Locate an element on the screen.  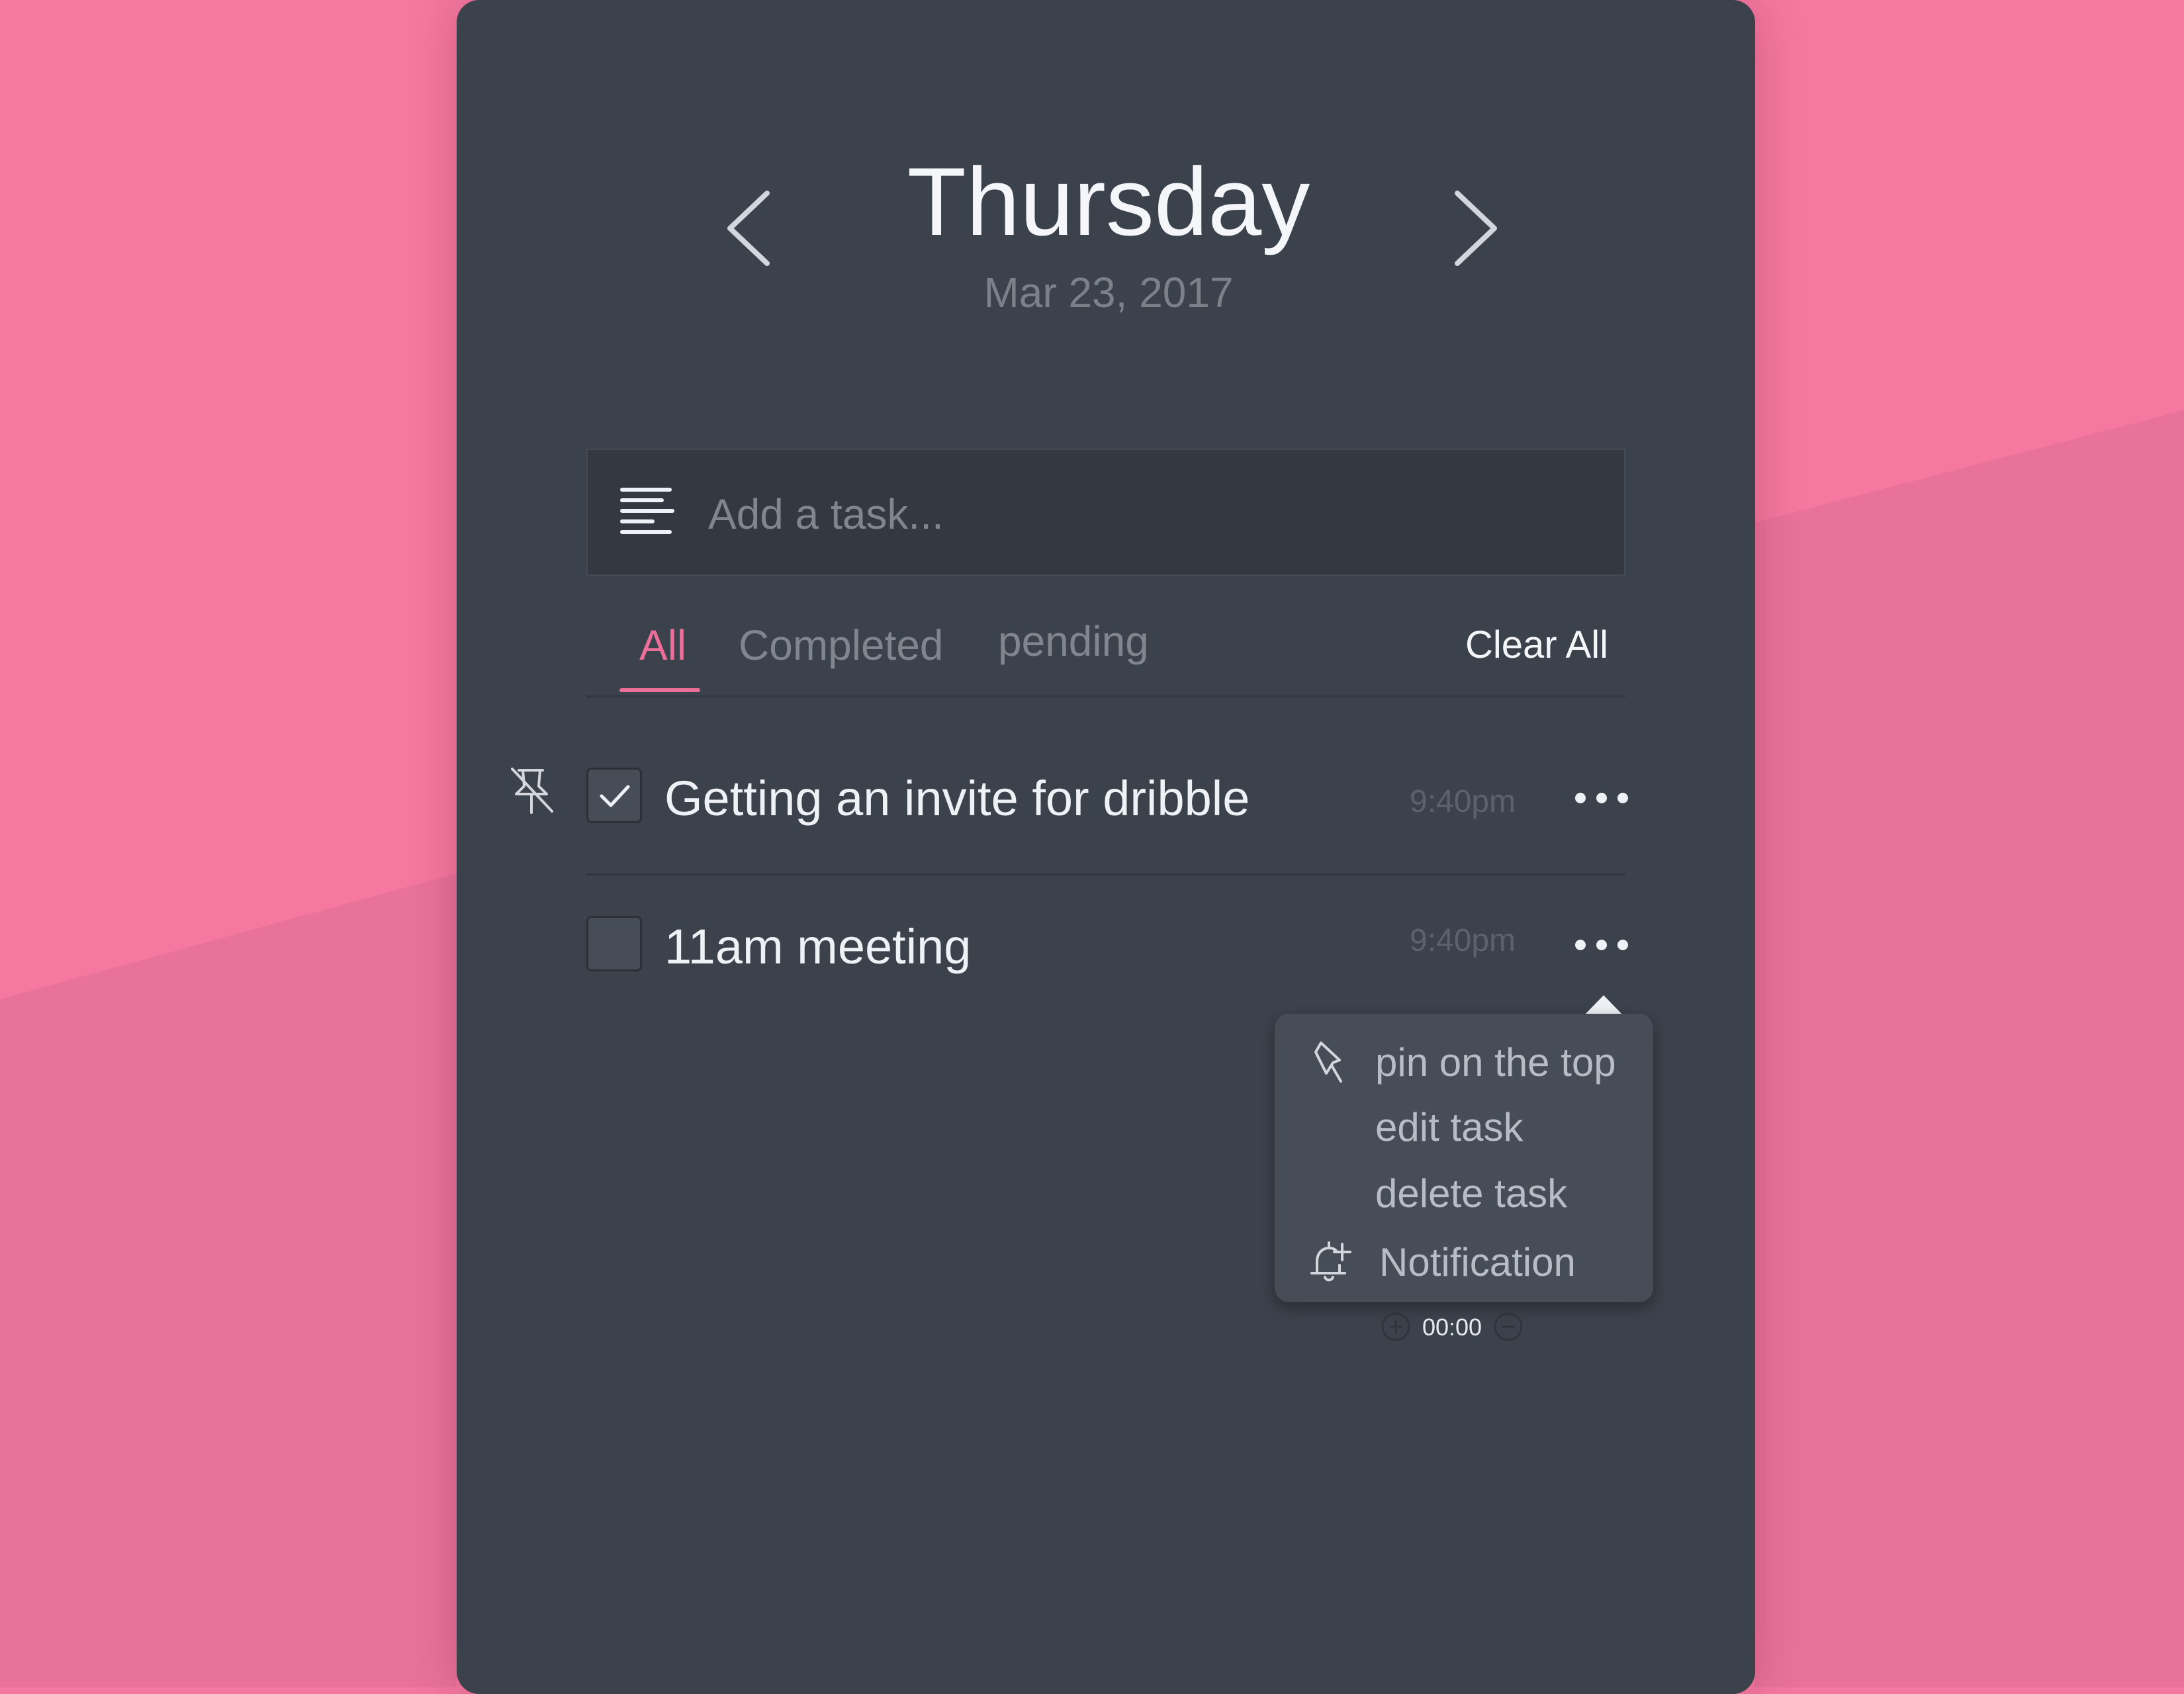
checkmark-icon is located at coordinates (615, 796).